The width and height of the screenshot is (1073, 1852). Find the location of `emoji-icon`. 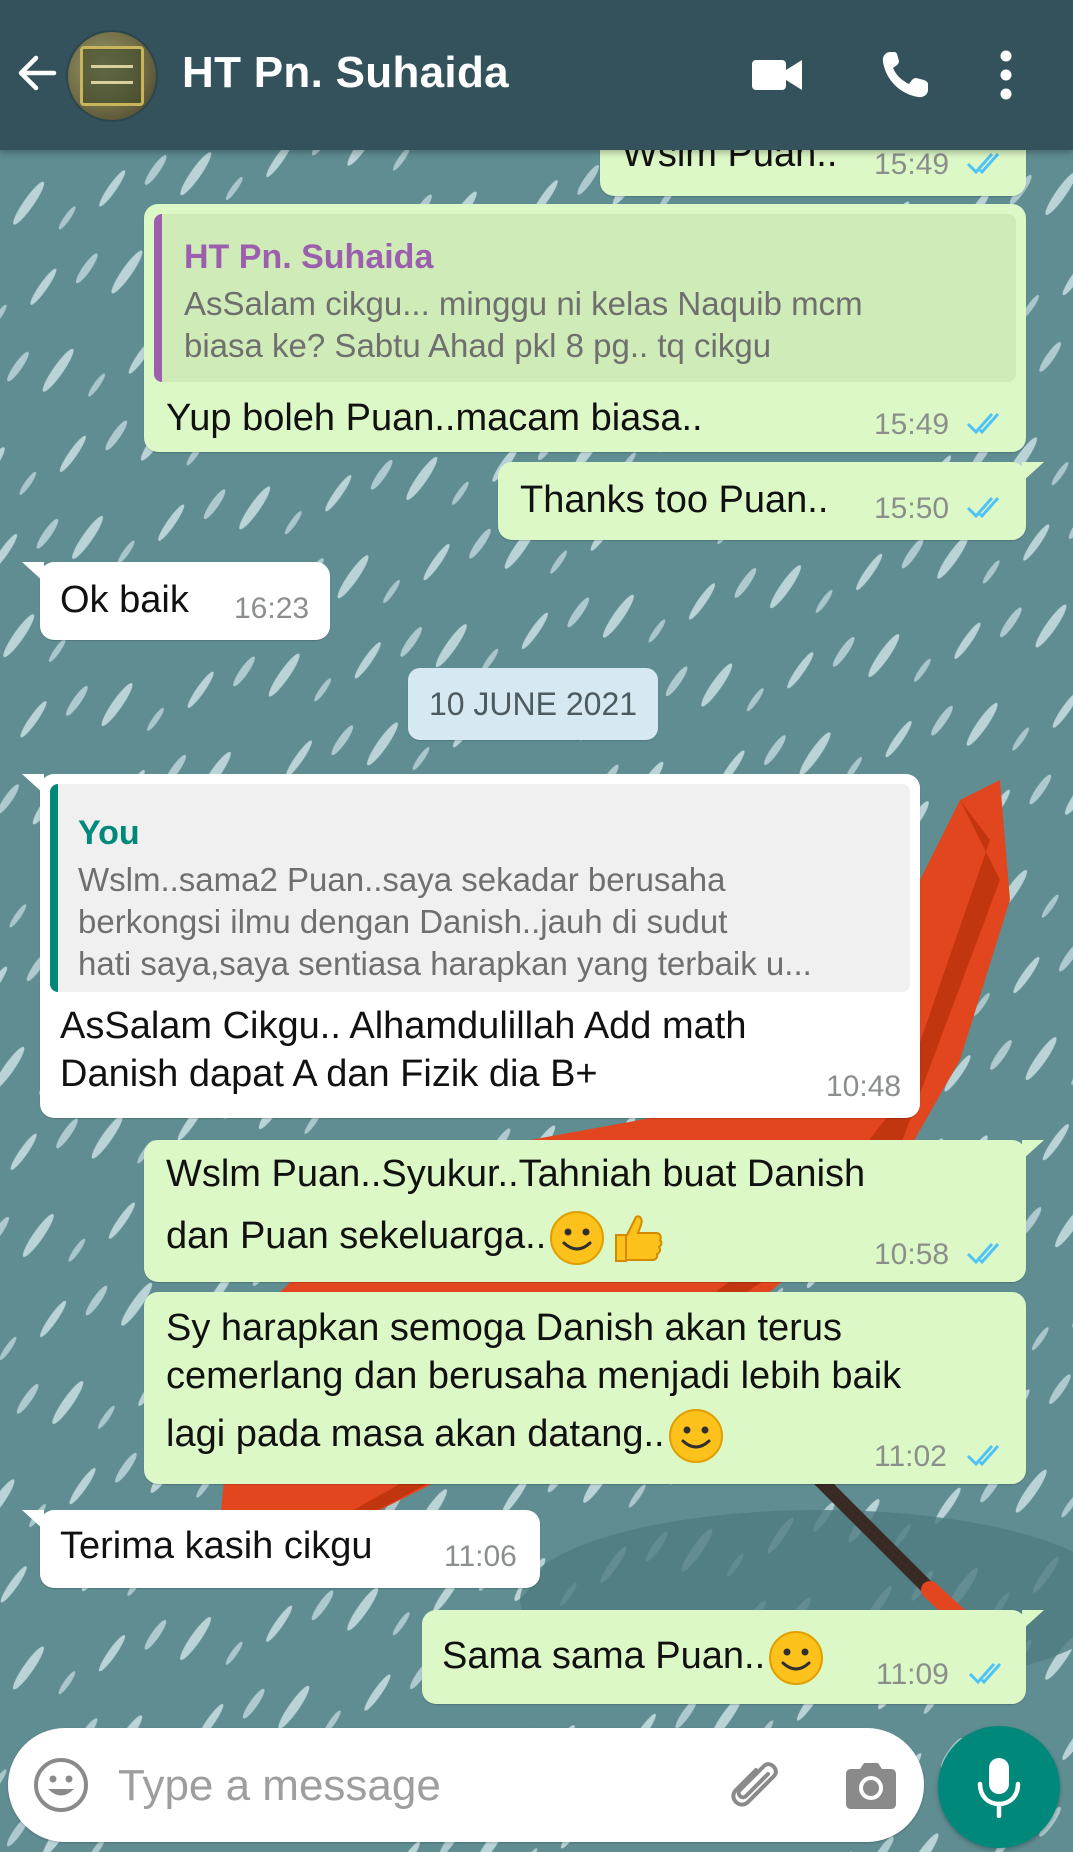

emoji-icon is located at coordinates (61, 1785).